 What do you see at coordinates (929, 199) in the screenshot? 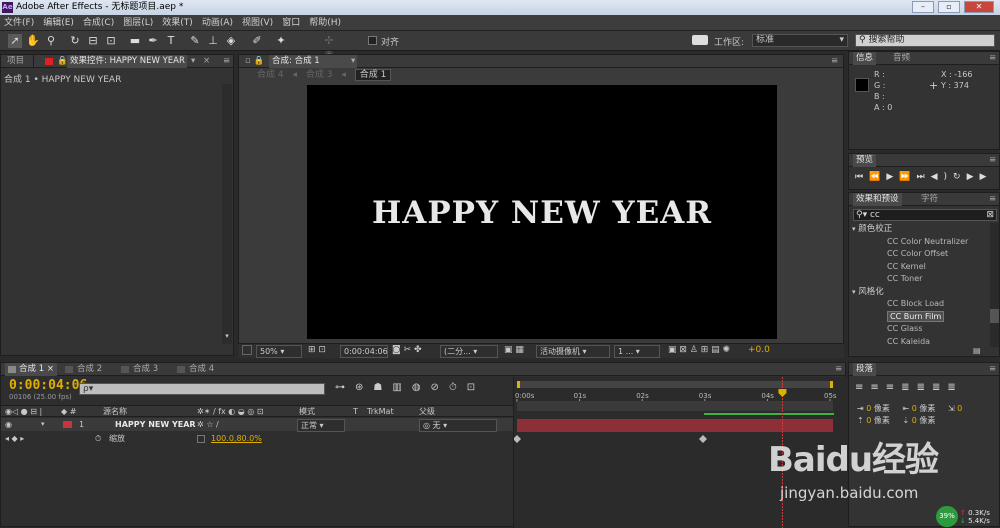
I see `tab-character: 字符` at bounding box center [929, 199].